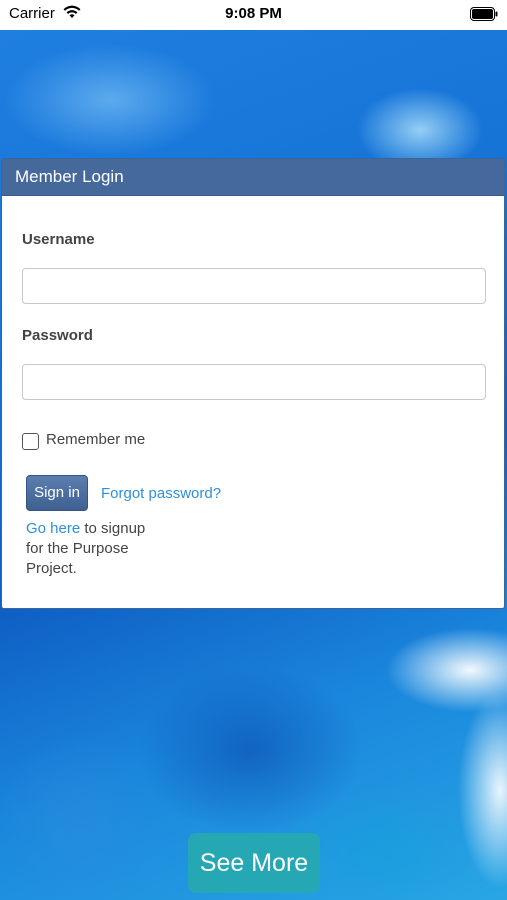 Image resolution: width=507 pixels, height=900 pixels. What do you see at coordinates (254, 286) in the screenshot?
I see `username-input` at bounding box center [254, 286].